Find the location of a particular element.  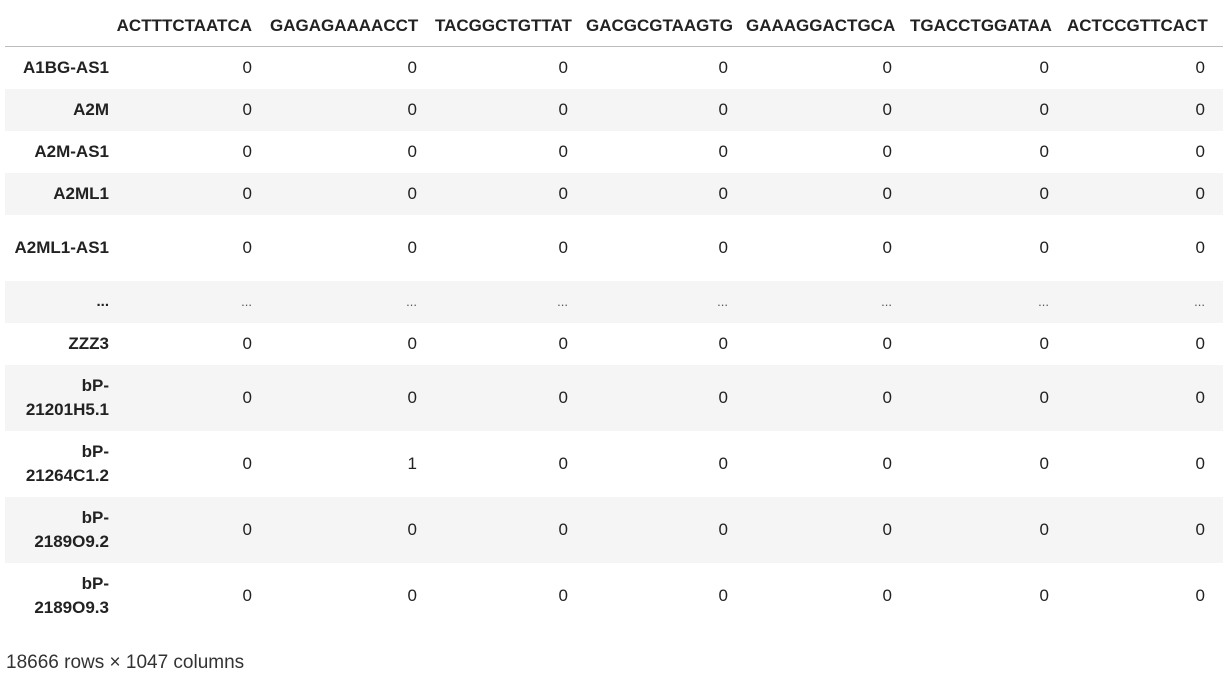

column-header: GACGCGTAAGTG is located at coordinates (666, 26).